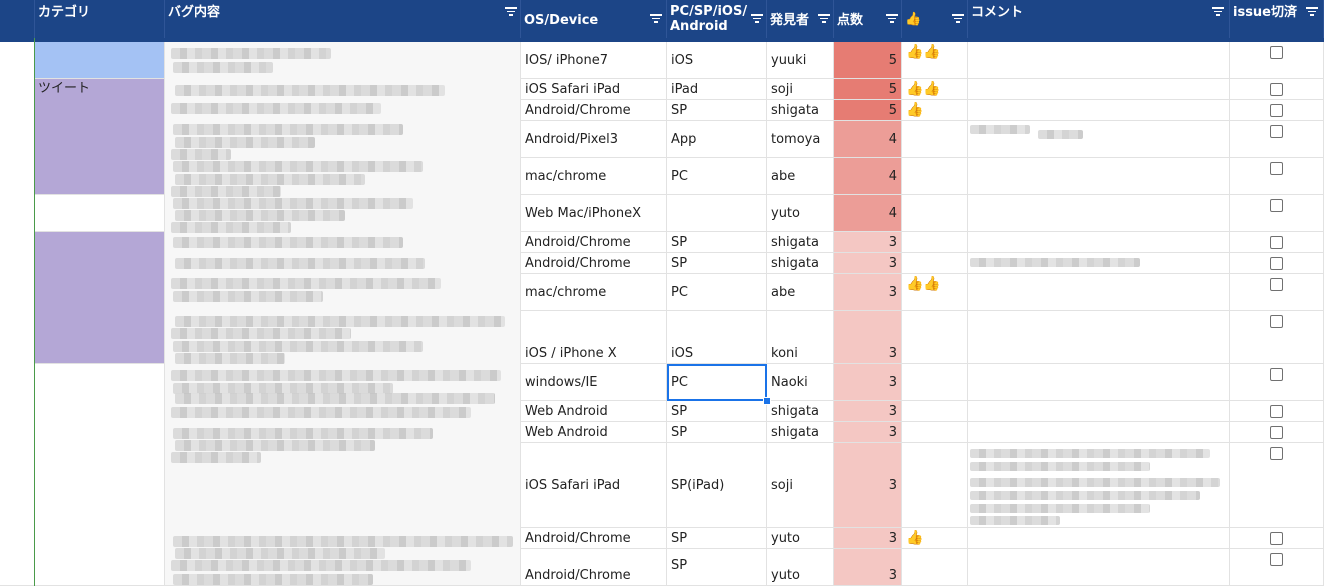  I want to click on header-category: カテゴリ, so click(100, 19).